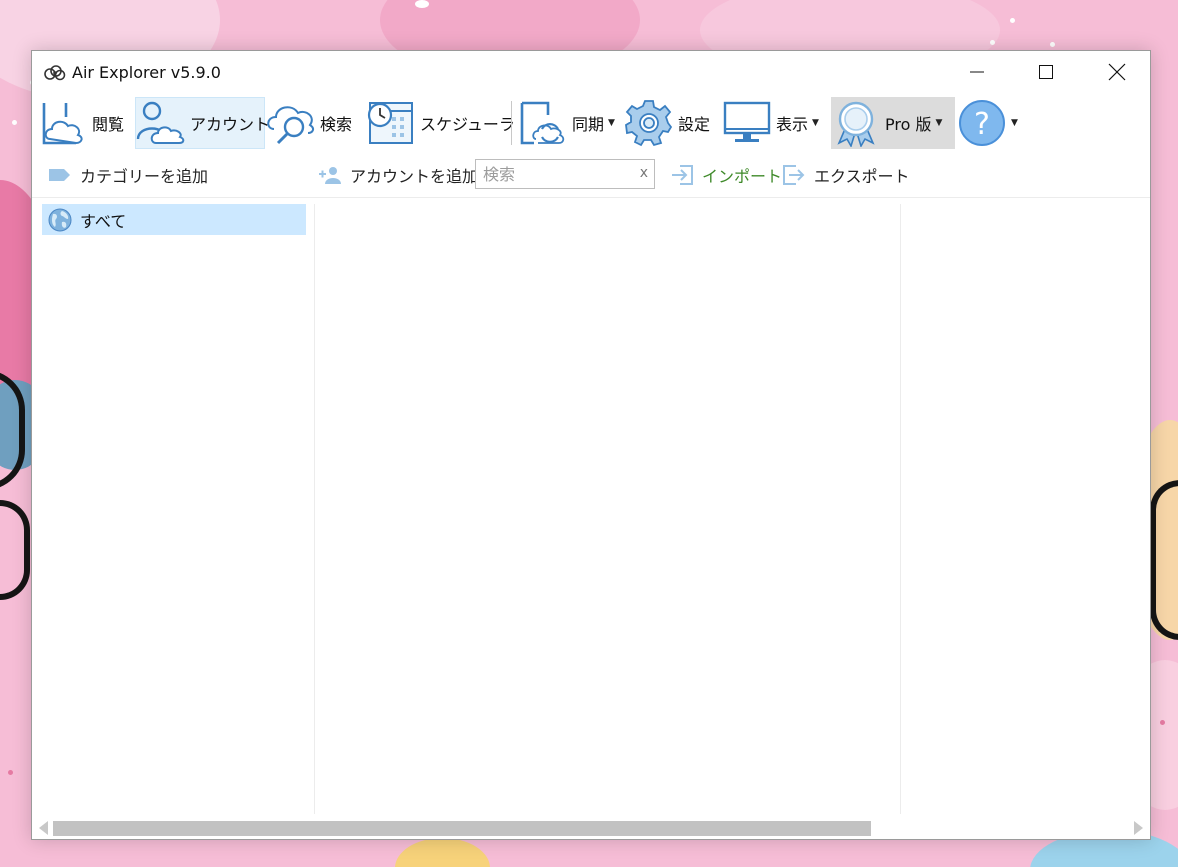 The height and width of the screenshot is (867, 1178). I want to click on account-search-box: x, so click(565, 174).